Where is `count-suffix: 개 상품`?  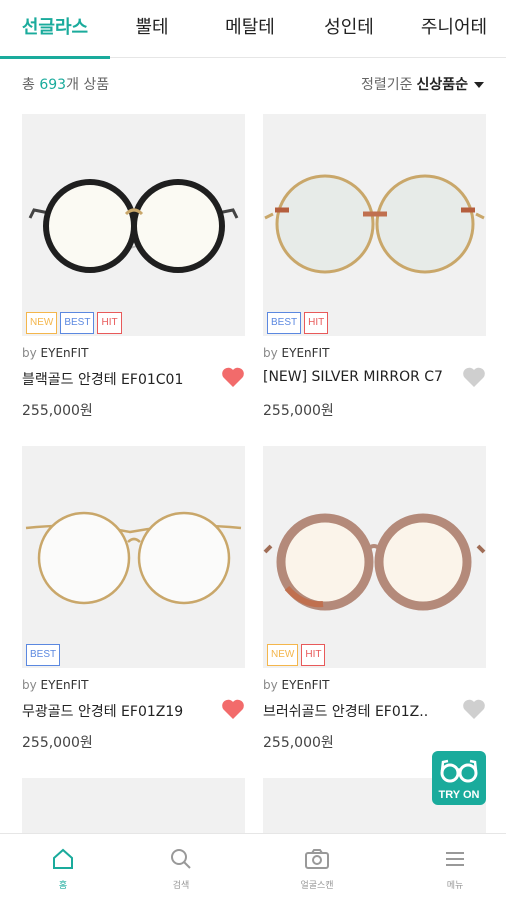 count-suffix: 개 상품 is located at coordinates (88, 85).